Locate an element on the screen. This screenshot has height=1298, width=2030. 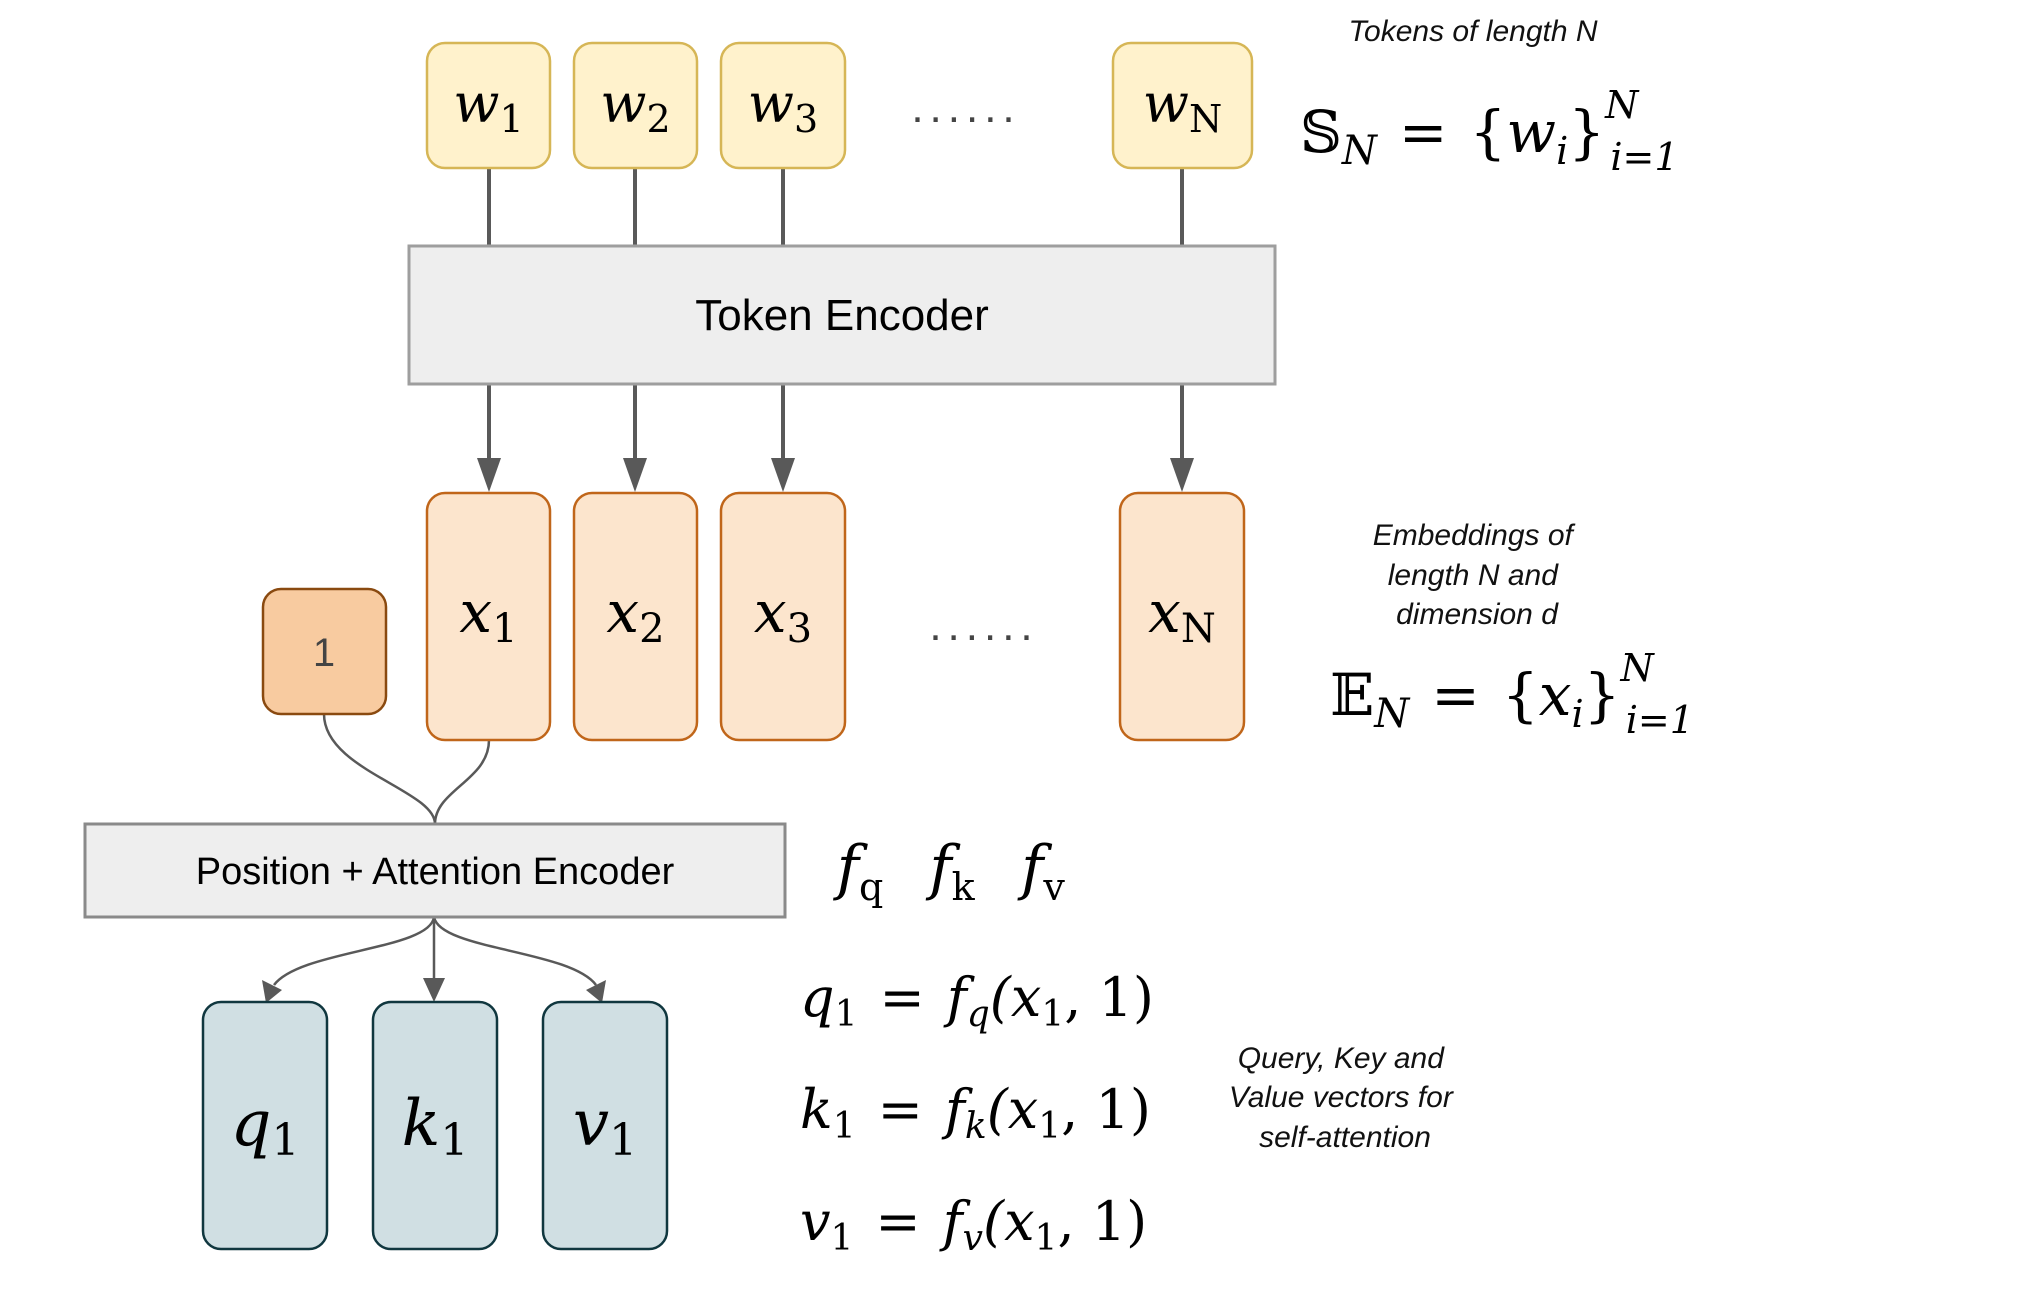
token-boxes: w1 w2 w3 wN is located at coordinates (839, 105).